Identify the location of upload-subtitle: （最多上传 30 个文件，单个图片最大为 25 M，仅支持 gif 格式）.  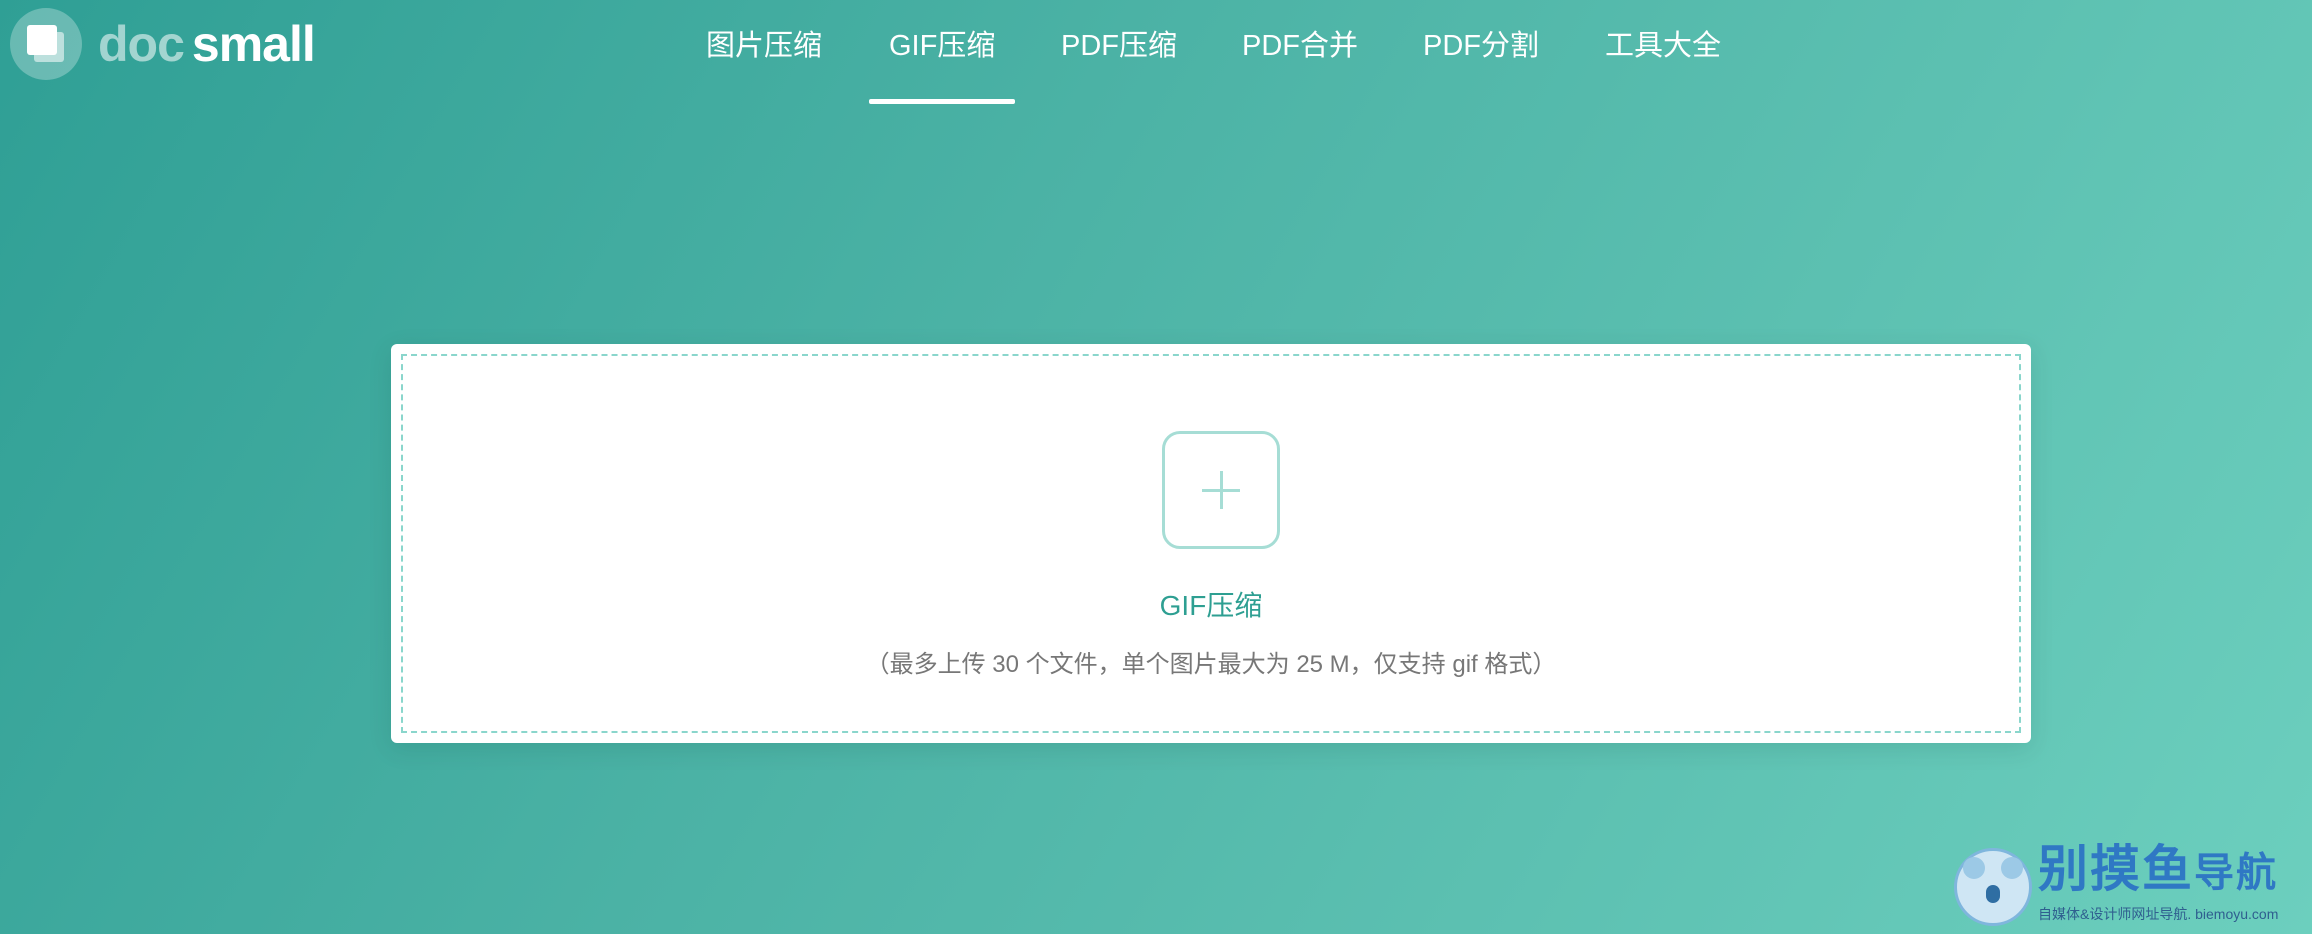
(1211, 664).